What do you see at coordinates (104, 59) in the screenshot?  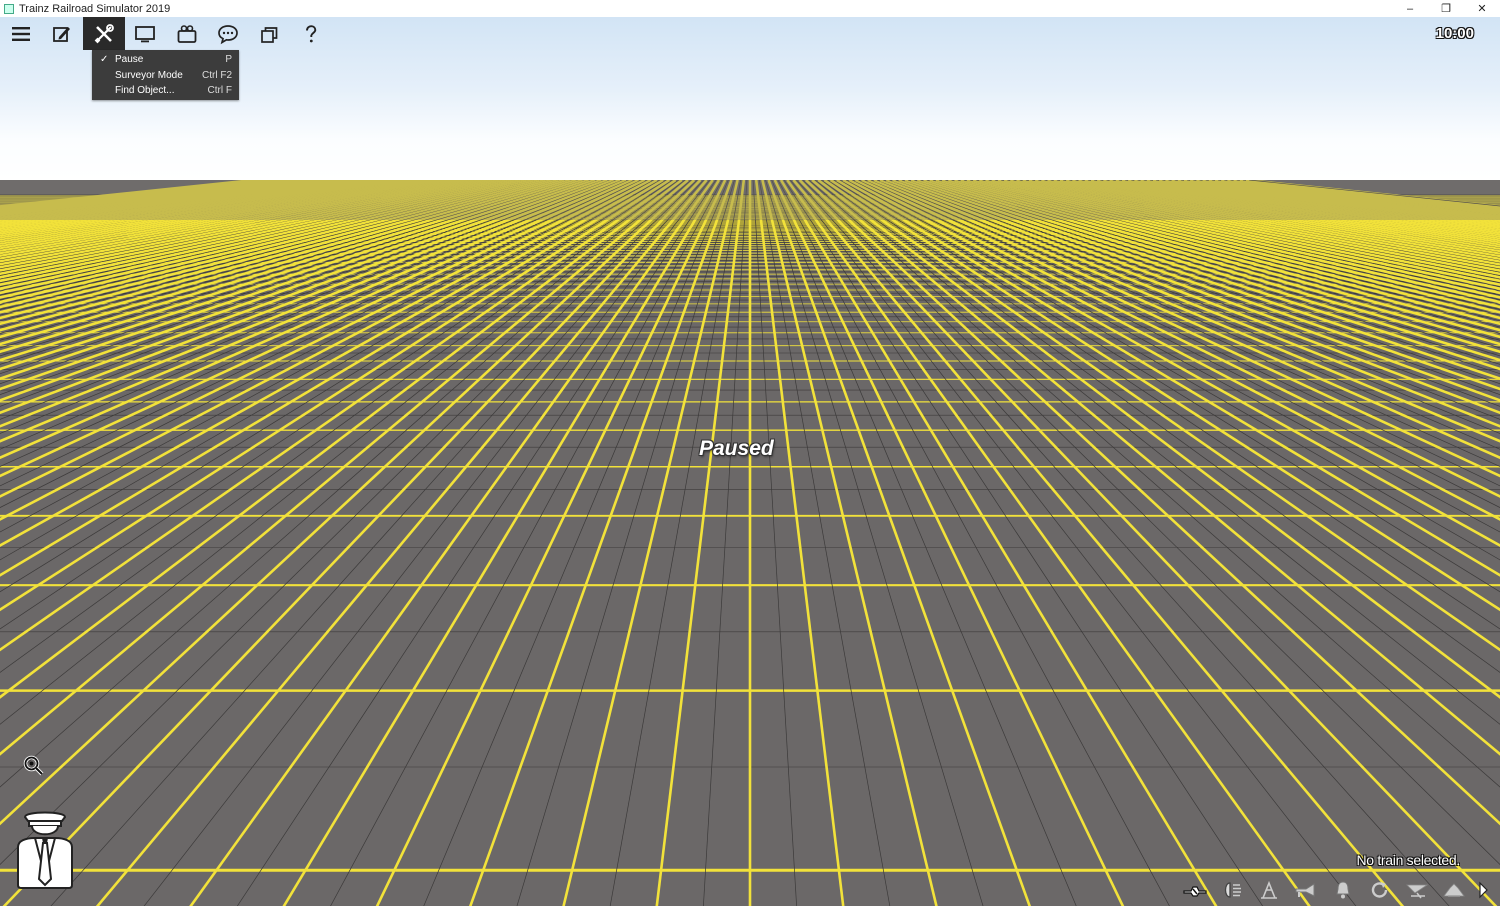 I see `checkmark-icon: ✓` at bounding box center [104, 59].